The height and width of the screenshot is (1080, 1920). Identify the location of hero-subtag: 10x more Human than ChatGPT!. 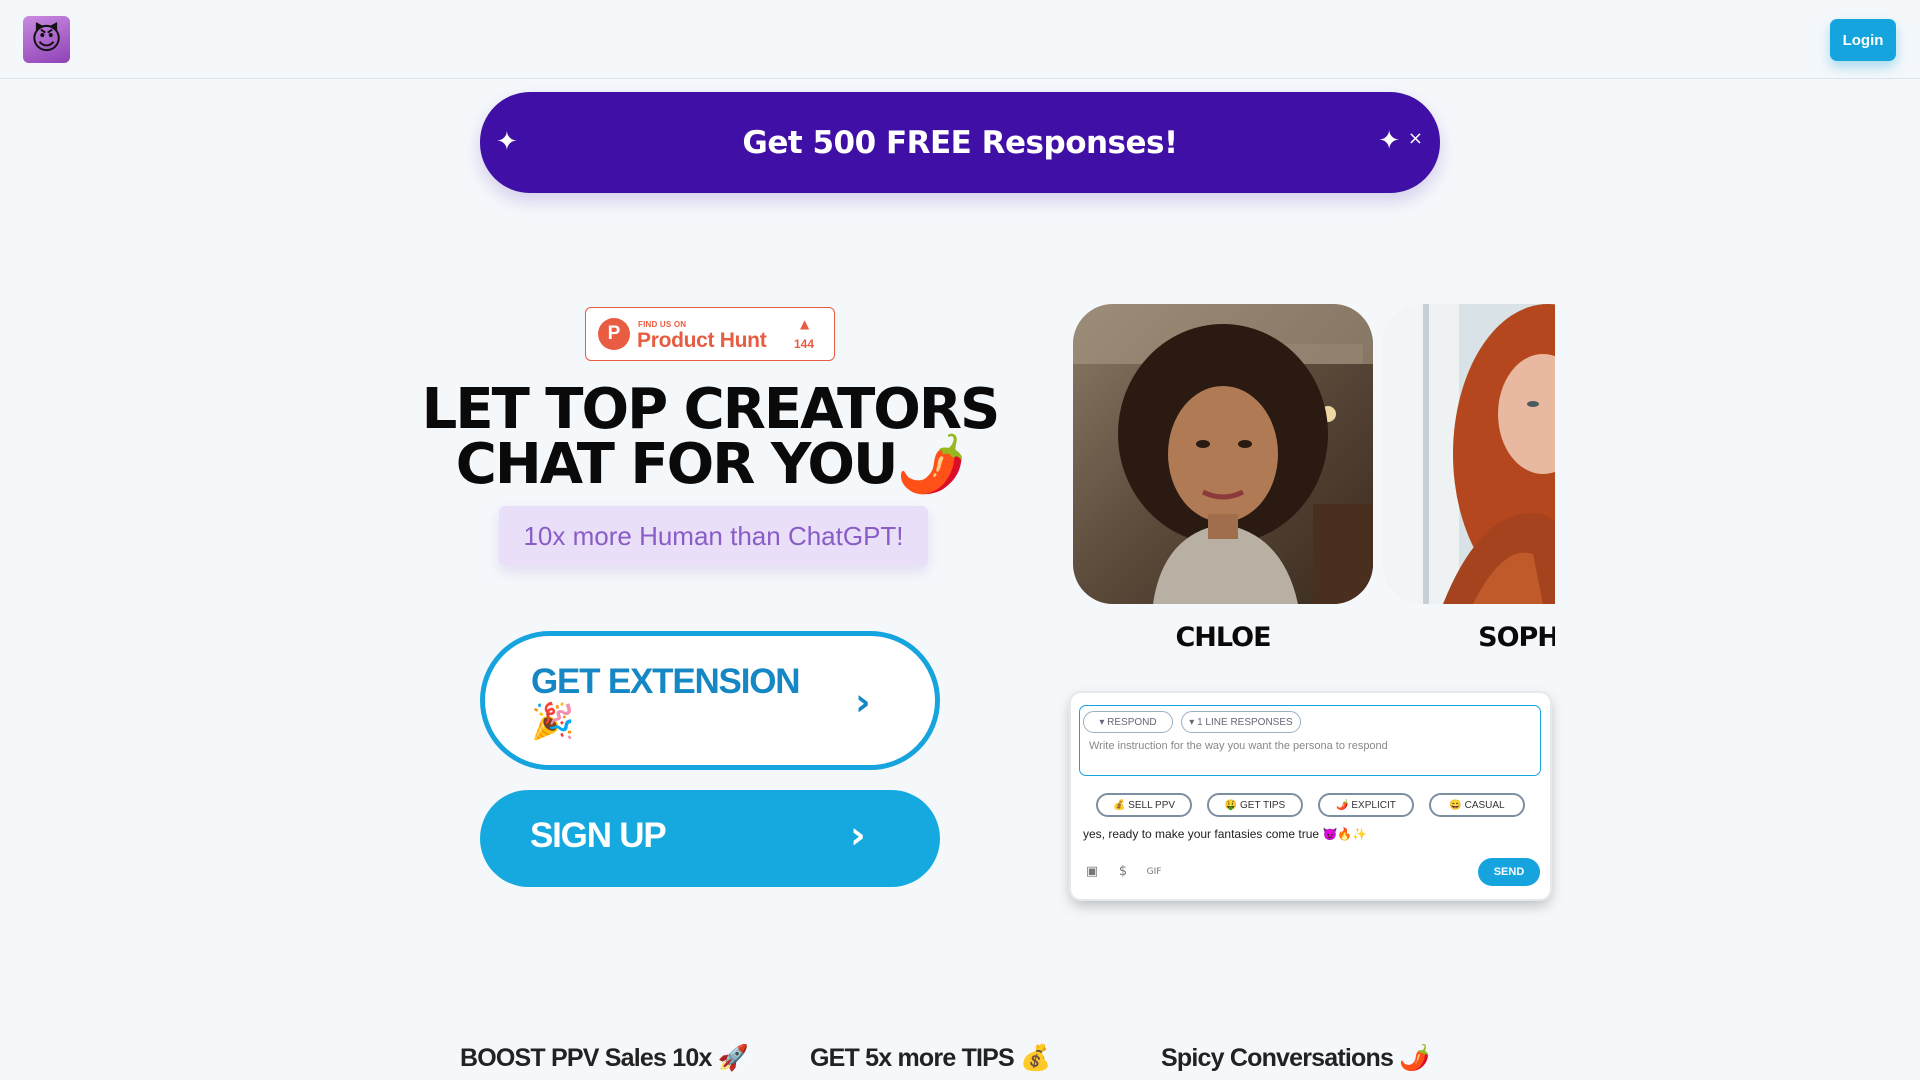
(713, 536).